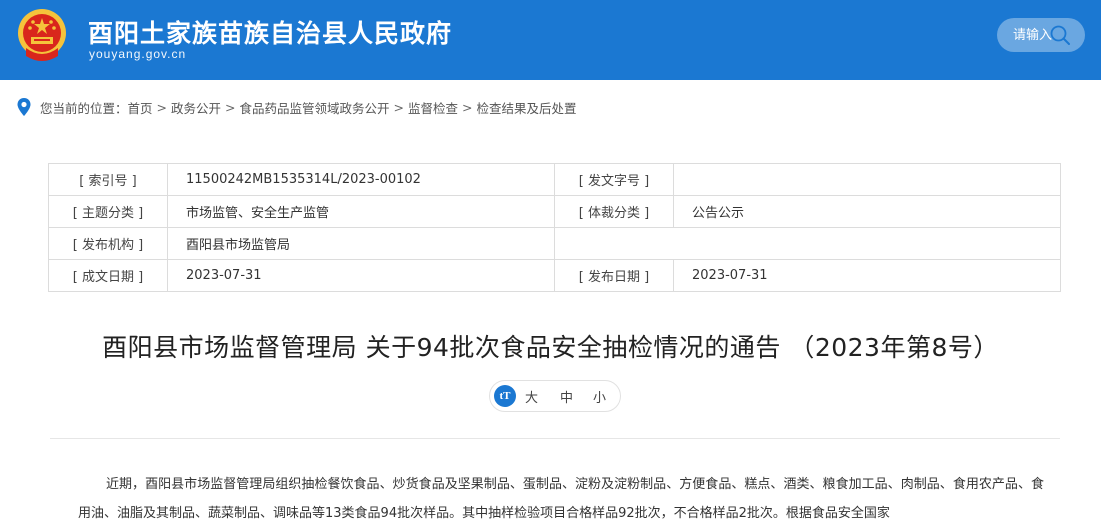 This screenshot has width=1101, height=528. What do you see at coordinates (555, 396) in the screenshot?
I see `font-size-control: tT 大 中 小` at bounding box center [555, 396].